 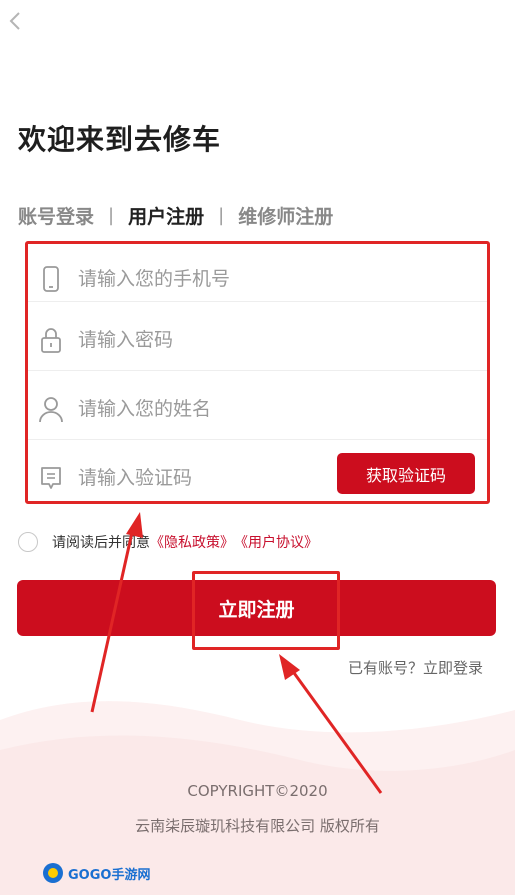 What do you see at coordinates (276, 542) in the screenshot?
I see `user-agreement-link: 《用户协议》` at bounding box center [276, 542].